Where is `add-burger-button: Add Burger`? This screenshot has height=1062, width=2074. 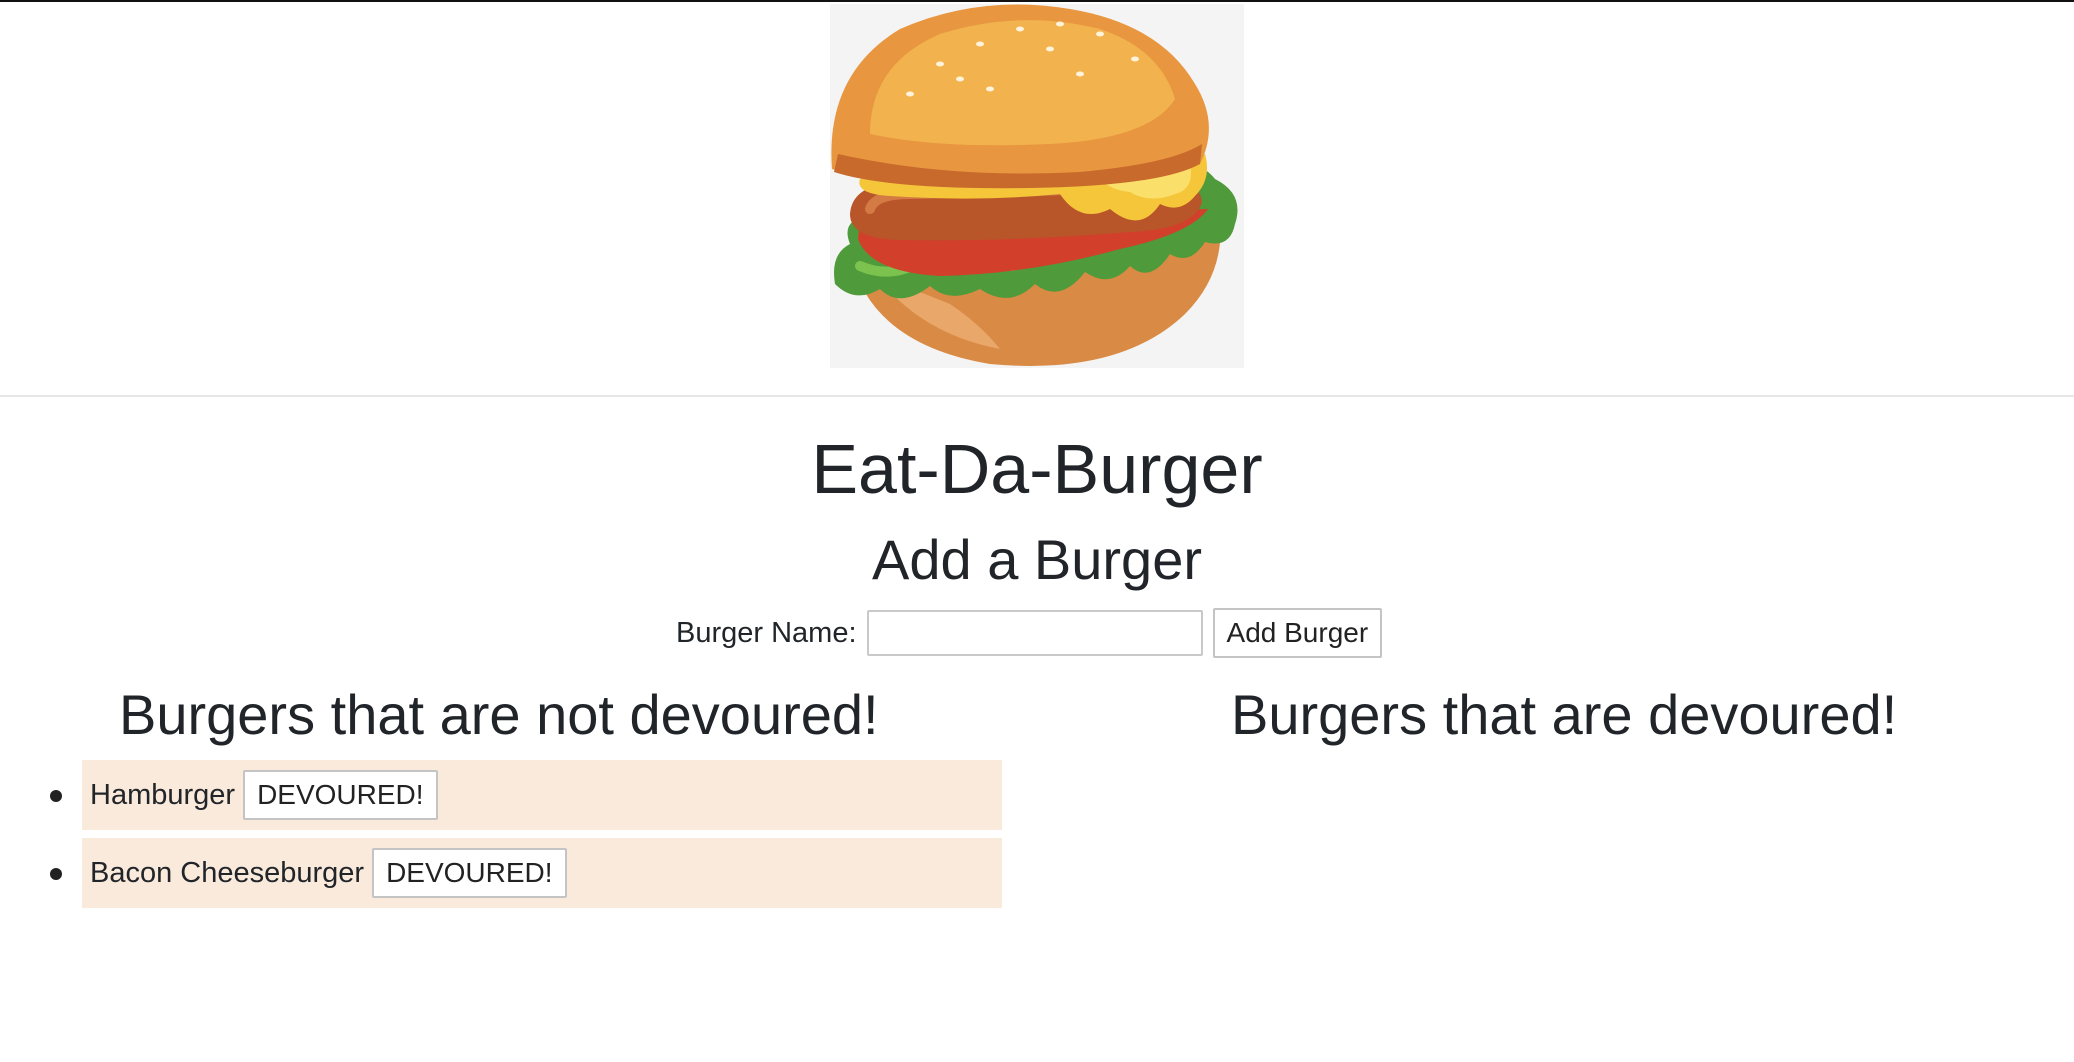 add-burger-button: Add Burger is located at coordinates (1297, 633).